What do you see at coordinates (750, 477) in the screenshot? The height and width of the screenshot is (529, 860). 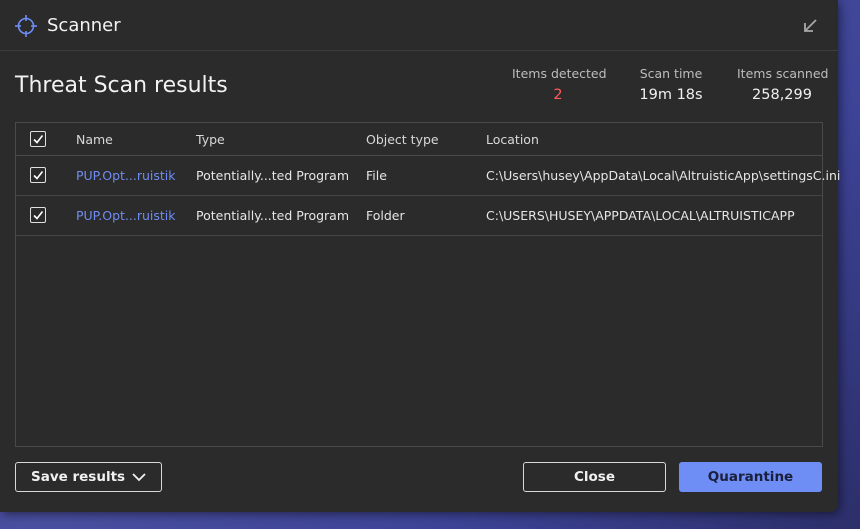 I see `quarantine-button: Quarantine` at bounding box center [750, 477].